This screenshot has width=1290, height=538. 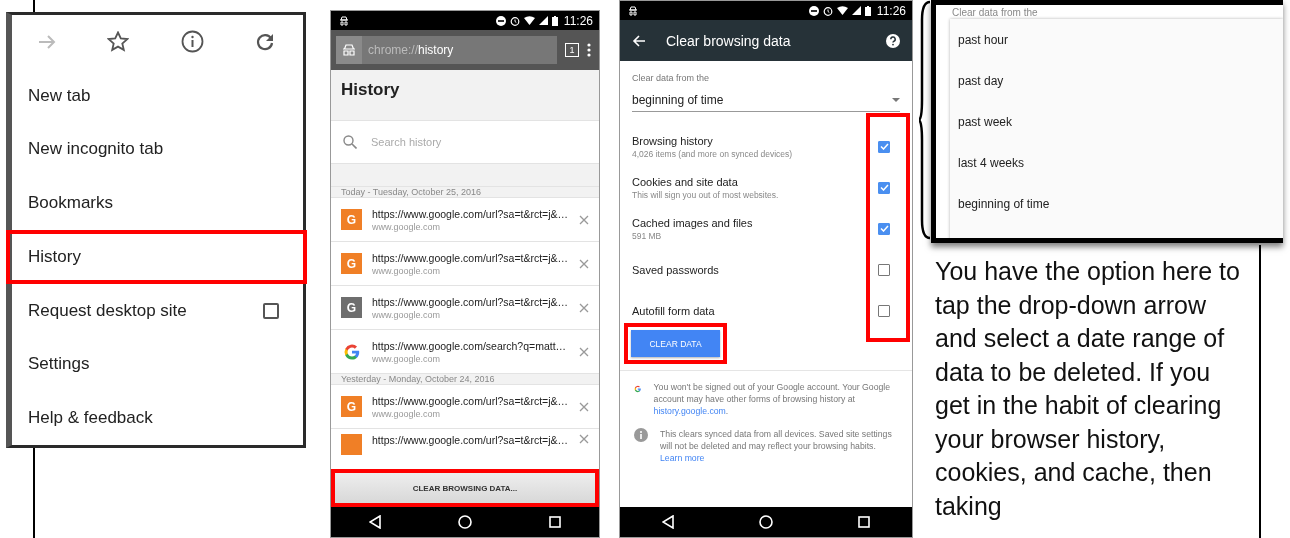 I want to click on google-g-icon, so click(x=351, y=351).